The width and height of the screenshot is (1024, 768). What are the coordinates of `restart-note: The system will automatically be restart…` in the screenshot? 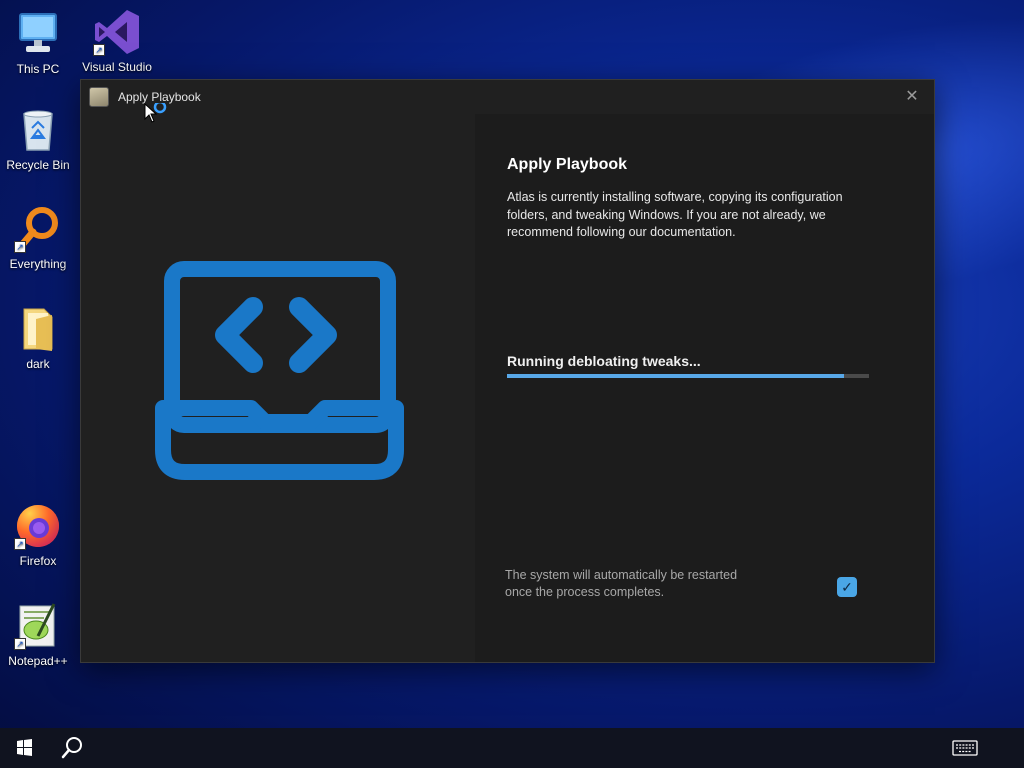 It's located at (621, 583).